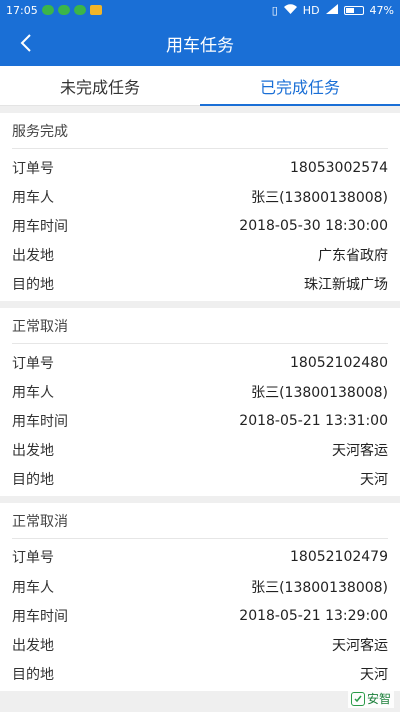  What do you see at coordinates (200, 131) in the screenshot?
I see `order-status: 服务完成` at bounding box center [200, 131].